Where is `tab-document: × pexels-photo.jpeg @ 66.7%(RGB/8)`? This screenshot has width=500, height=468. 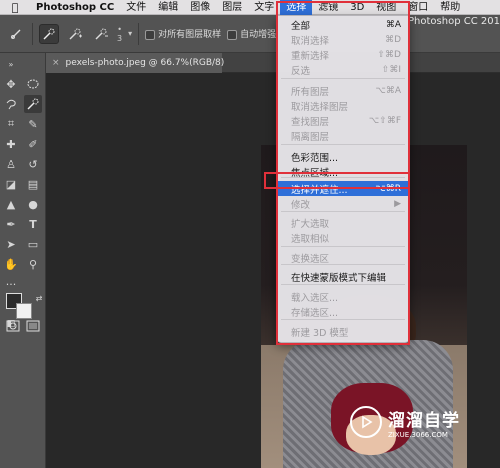 tab-document: × pexels-photo.jpeg @ 66.7%(RGB/8) is located at coordinates (135, 63).